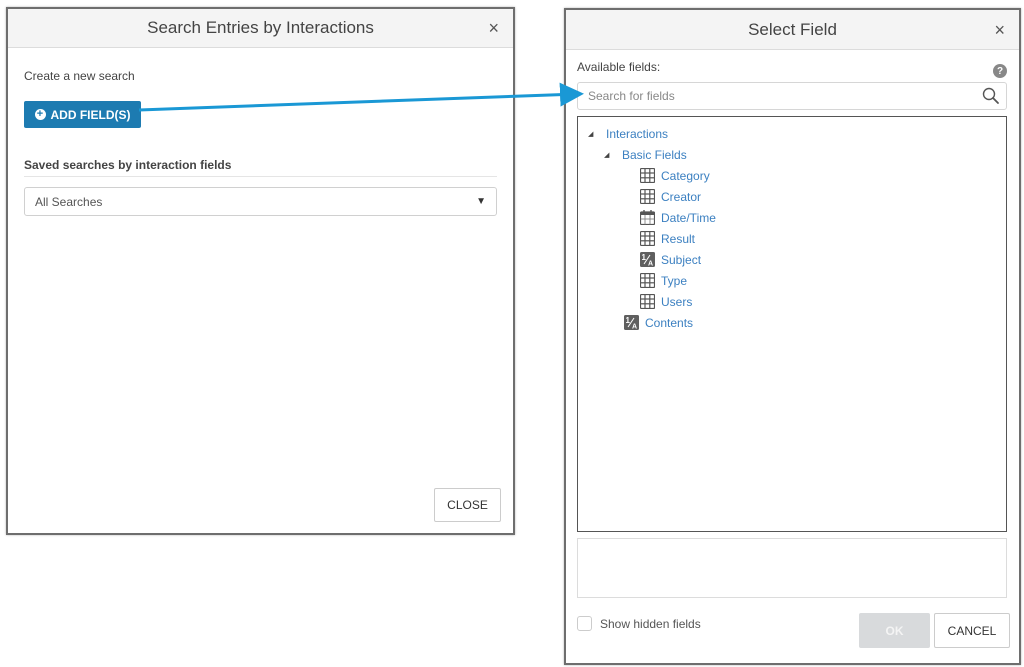 The image size is (1024, 667). Describe the element at coordinates (79, 76) in the screenshot. I see `create-search-label: Create a new search` at that location.